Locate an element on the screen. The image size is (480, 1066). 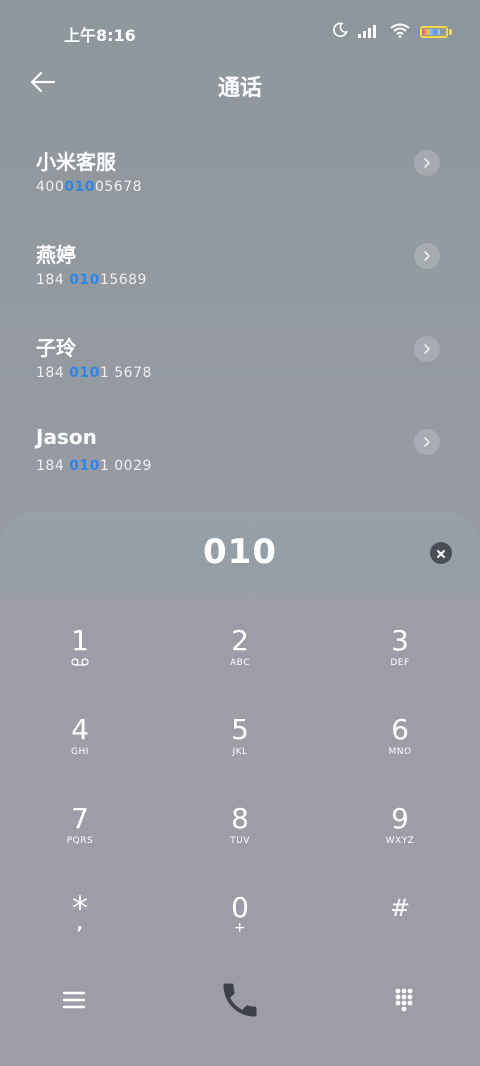
menu-icon is located at coordinates (74, 1004).